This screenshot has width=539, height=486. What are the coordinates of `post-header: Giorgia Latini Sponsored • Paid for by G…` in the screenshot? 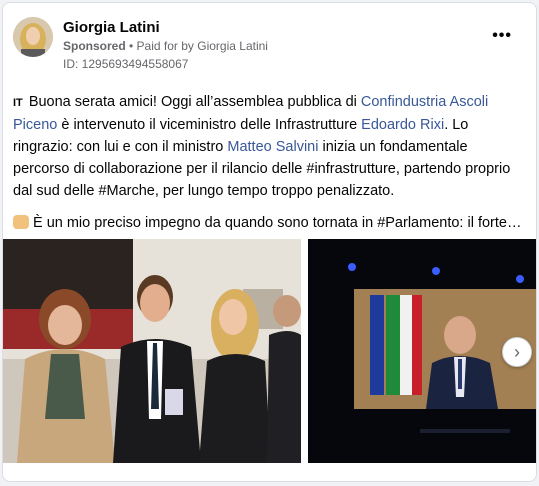 It's located at (269, 45).